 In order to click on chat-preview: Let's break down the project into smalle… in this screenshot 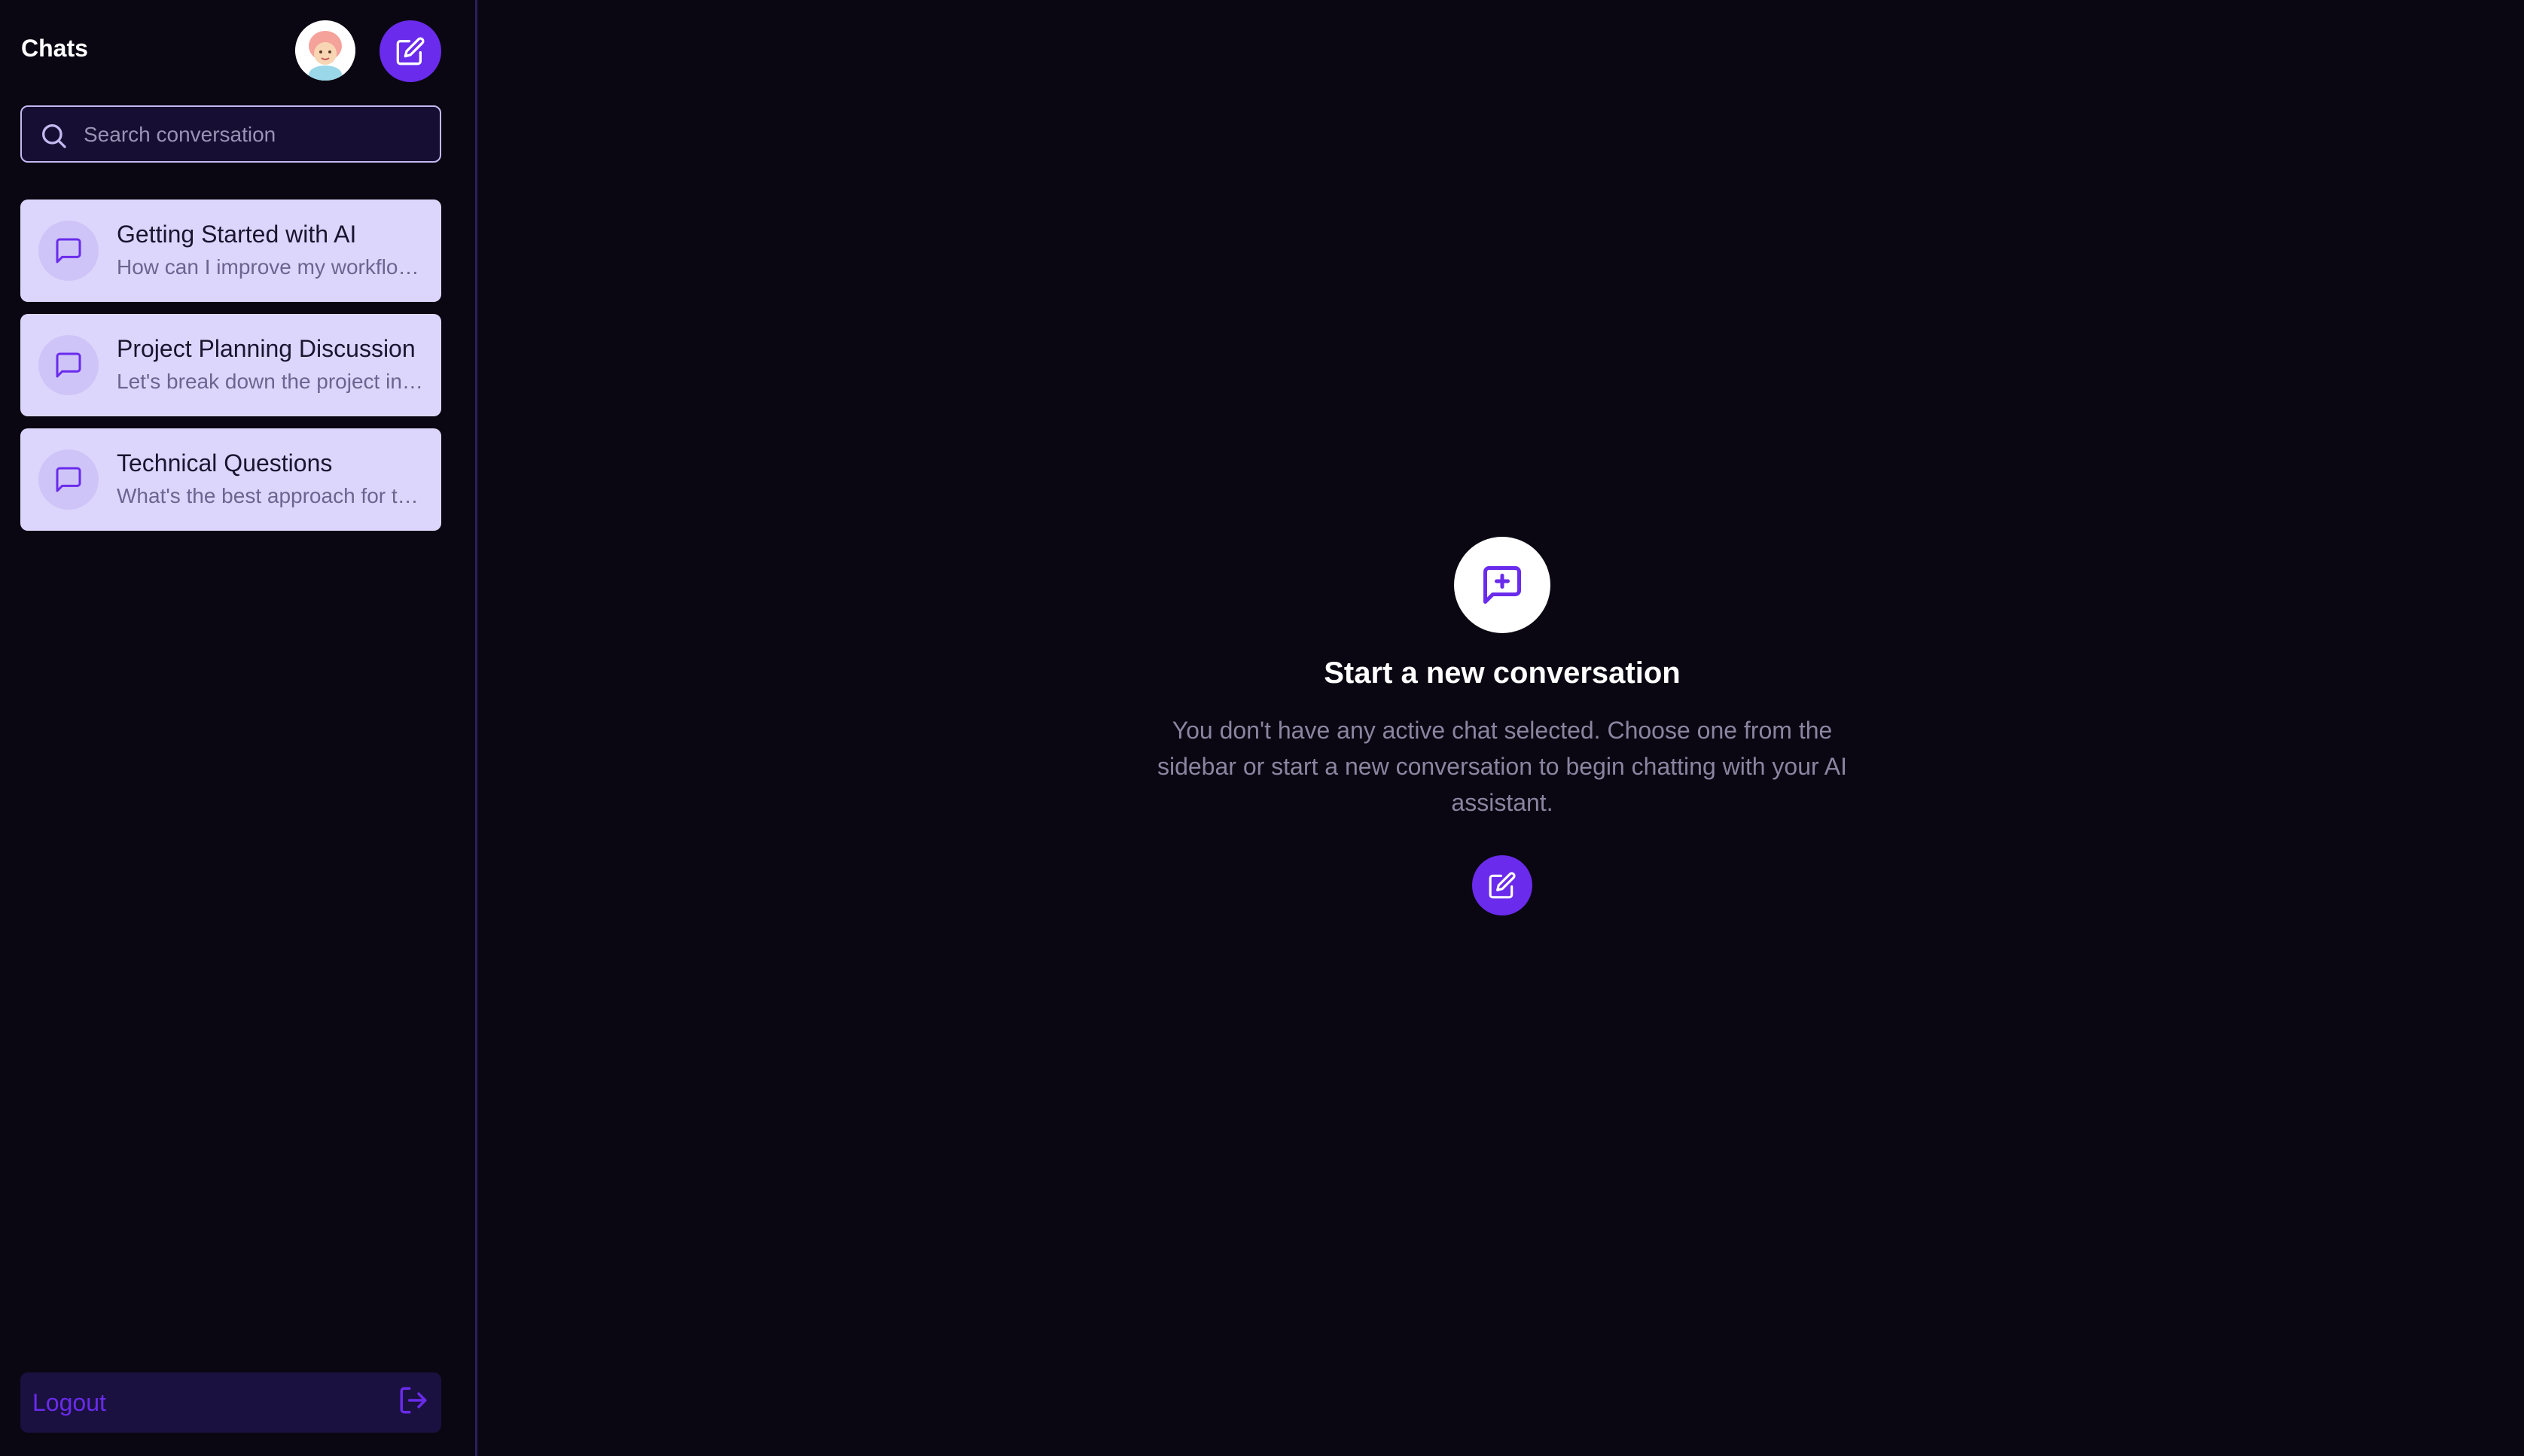, I will do `click(271, 381)`.